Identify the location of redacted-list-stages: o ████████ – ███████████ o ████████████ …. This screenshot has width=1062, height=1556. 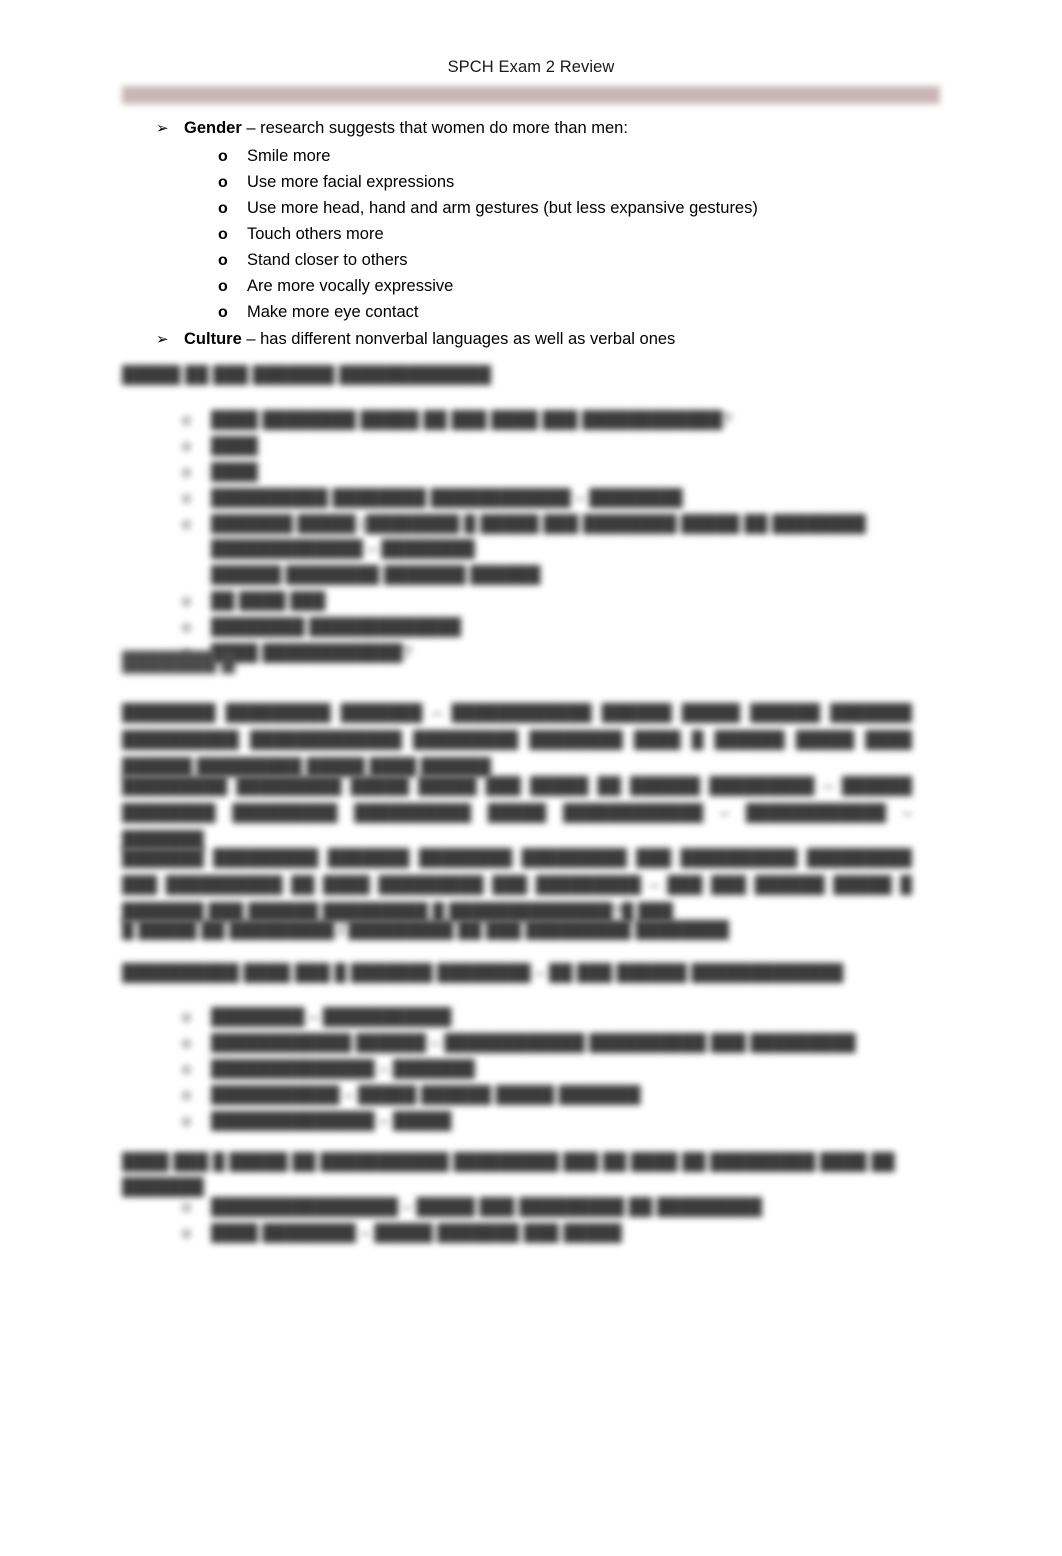
(547, 1070).